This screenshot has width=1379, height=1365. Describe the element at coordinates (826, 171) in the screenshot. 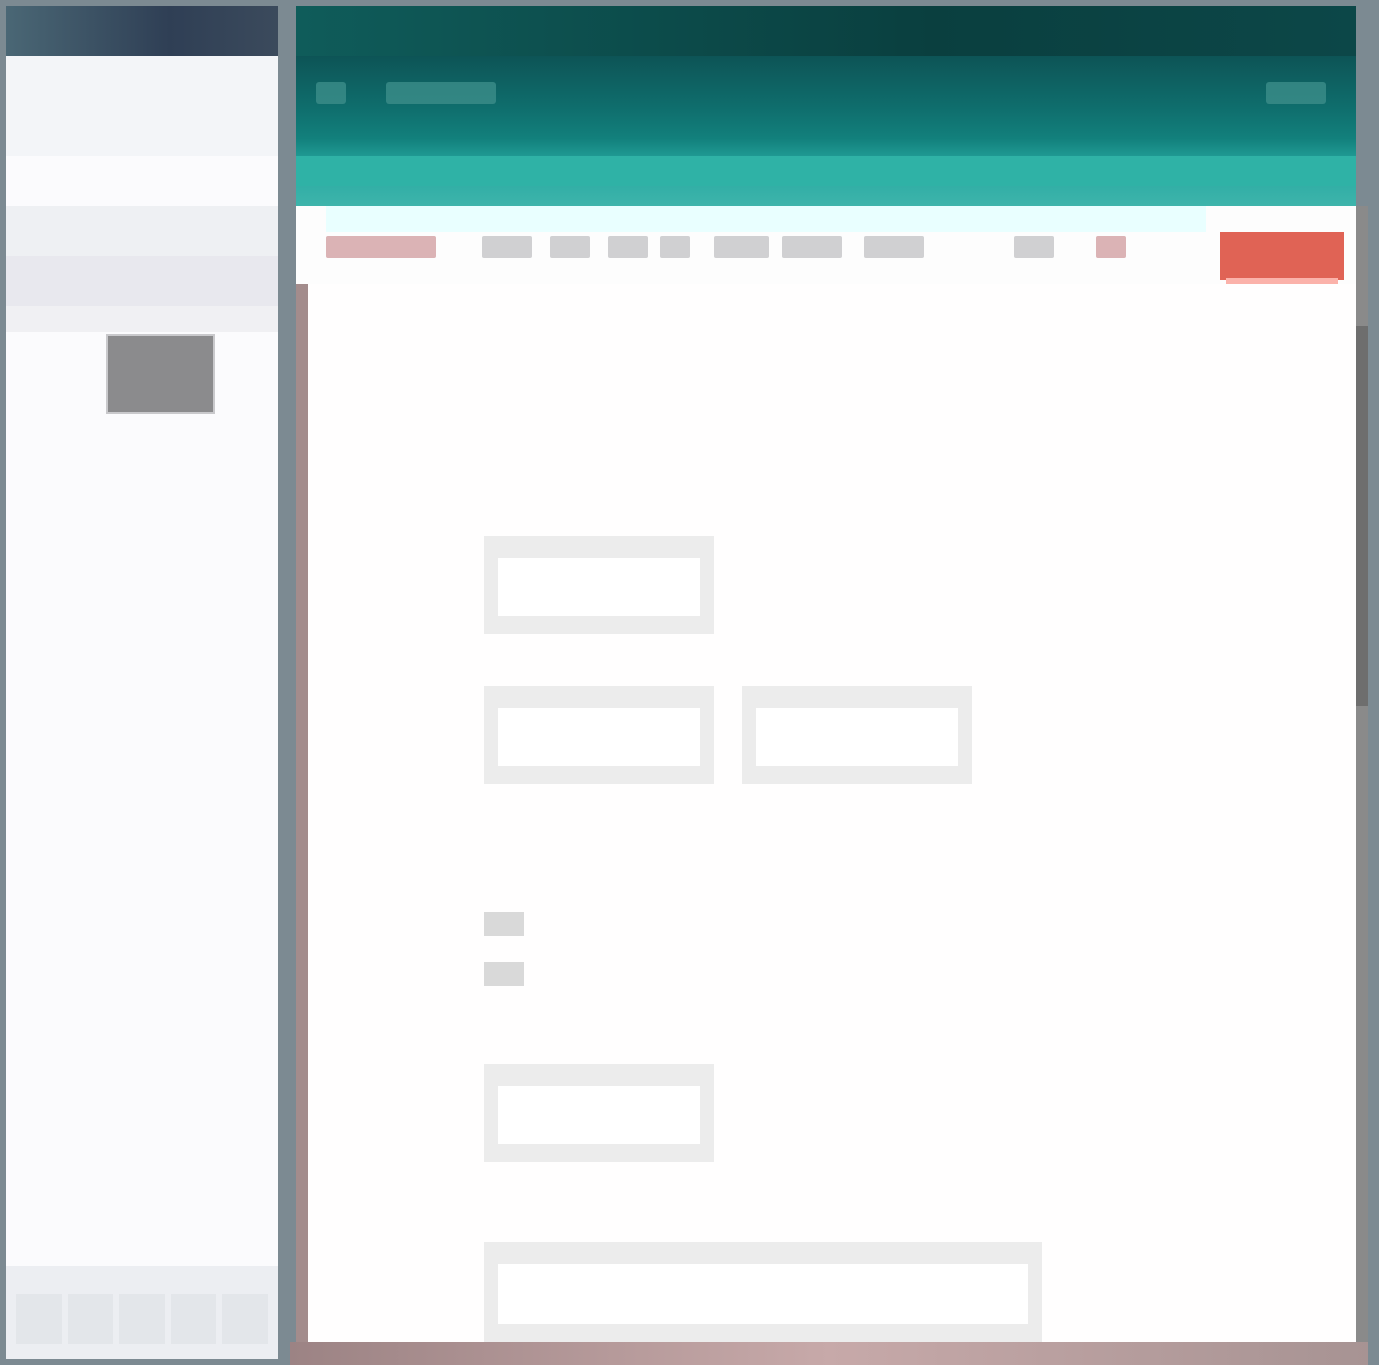

I see `header-band` at that location.